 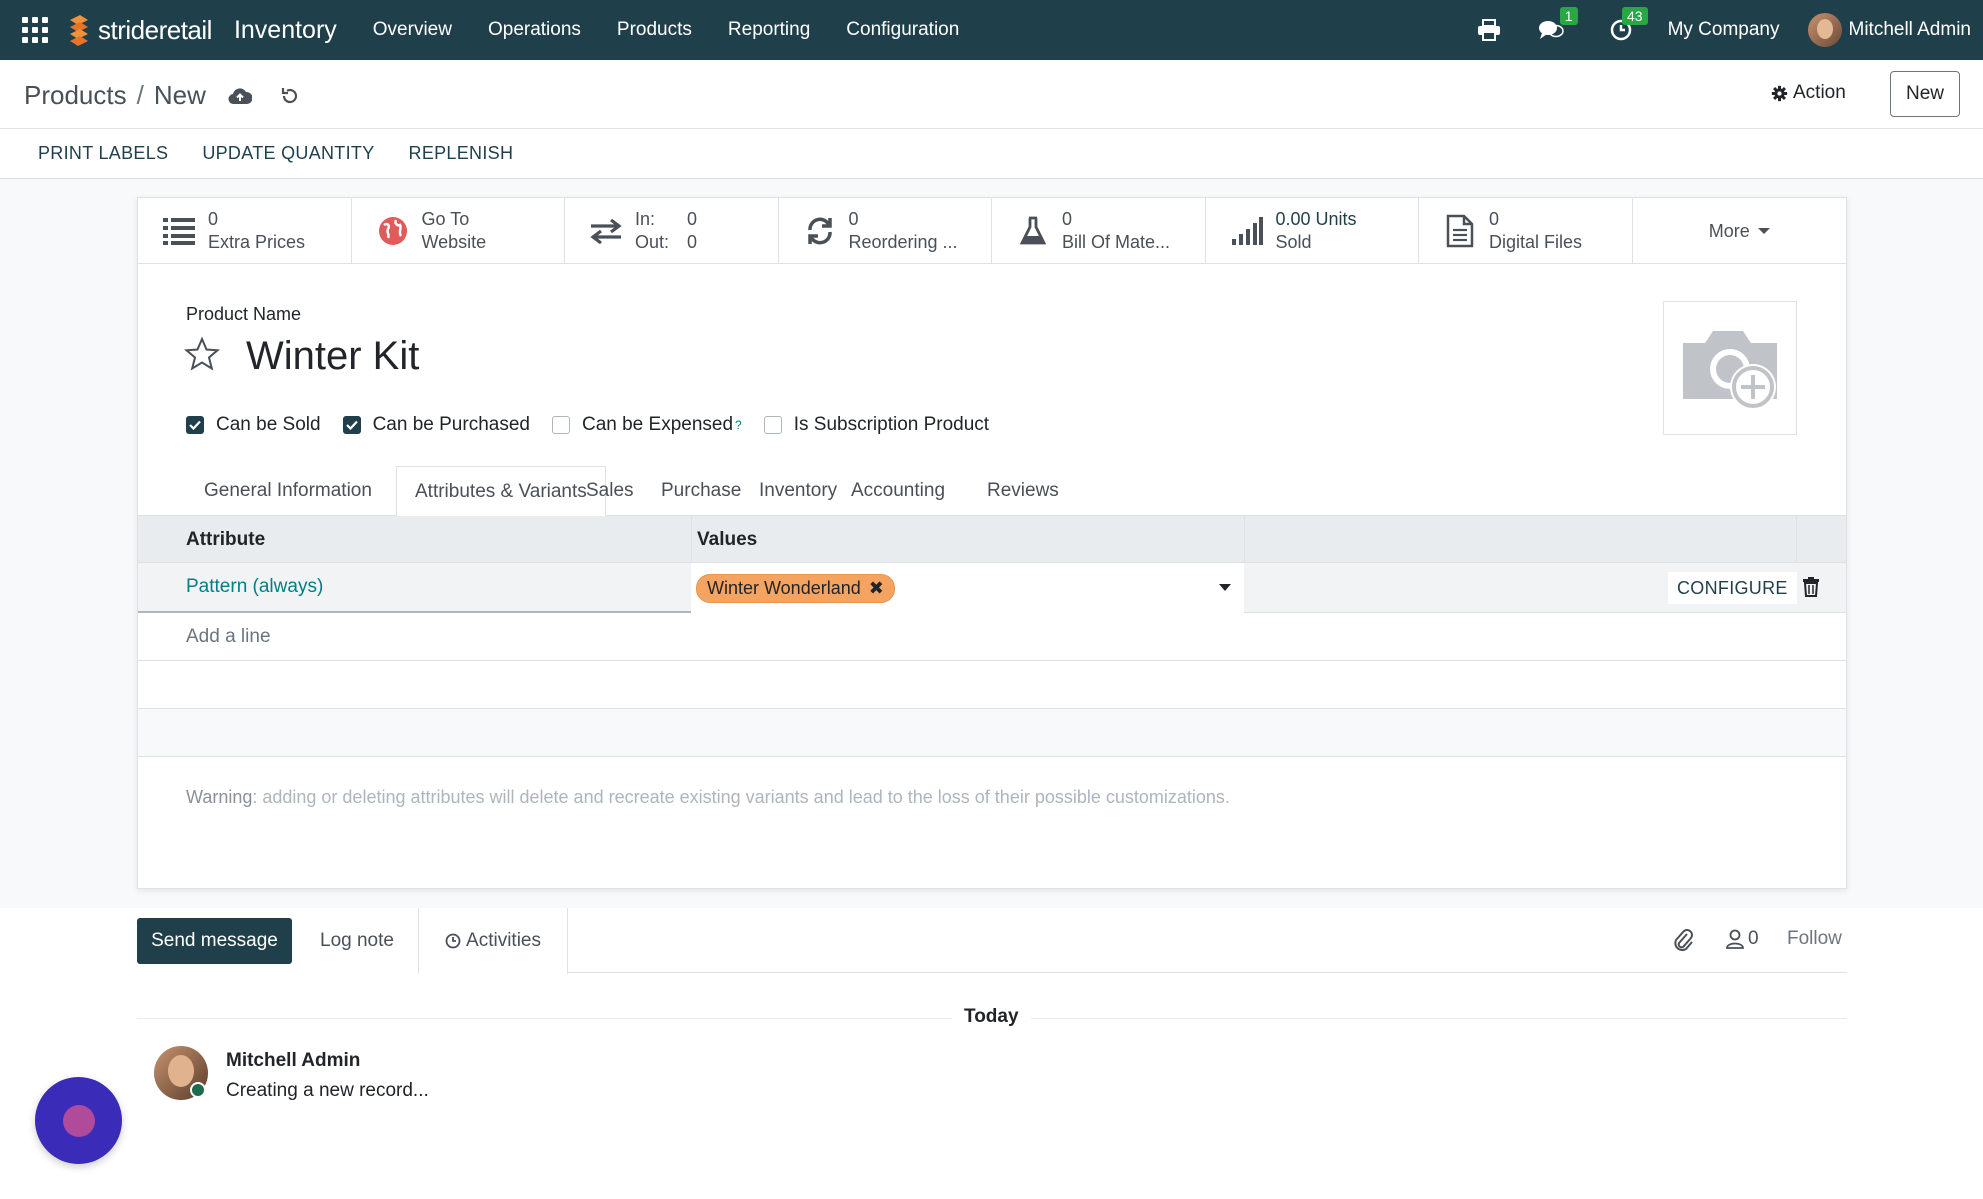 I want to click on checkbox-unchecked-icon, so click(x=560, y=425).